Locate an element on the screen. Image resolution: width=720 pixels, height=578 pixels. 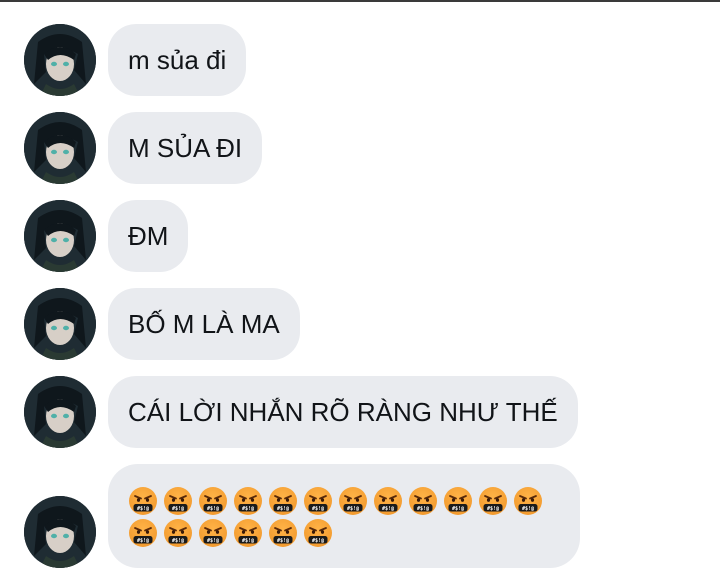
message-text: BỐ M LÀ MA is located at coordinates (204, 324).